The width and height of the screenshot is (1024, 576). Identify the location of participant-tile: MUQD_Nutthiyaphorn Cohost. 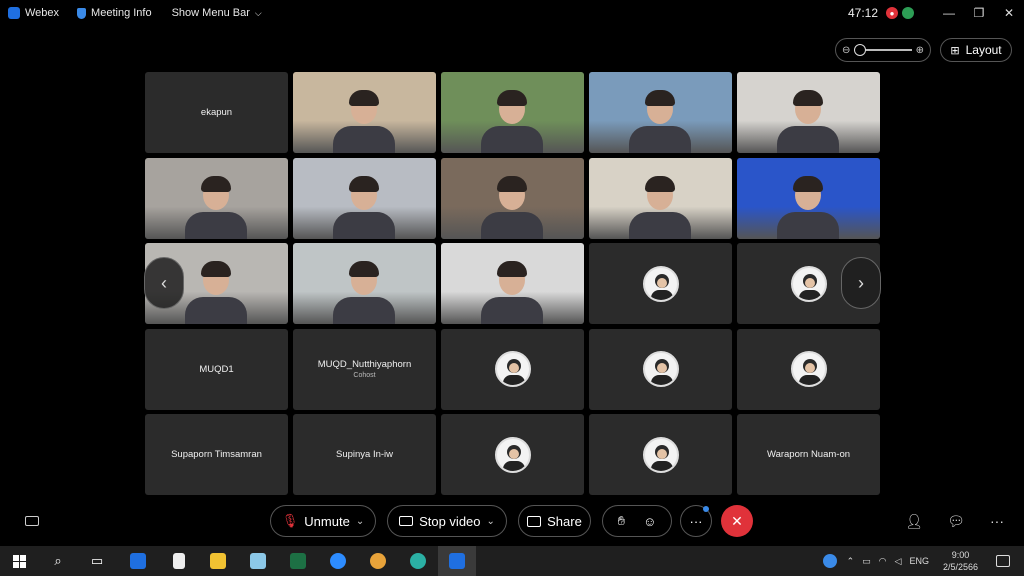
(364, 369).